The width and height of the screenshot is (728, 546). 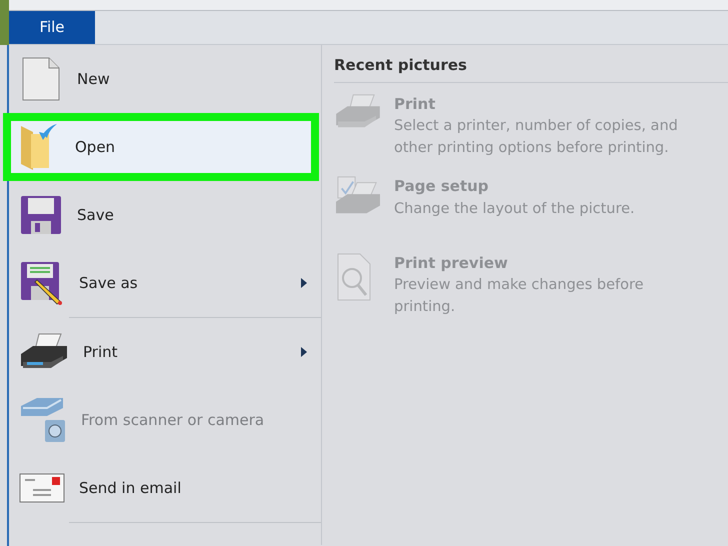 I want to click on scanner-camera-icon, so click(x=43, y=420).